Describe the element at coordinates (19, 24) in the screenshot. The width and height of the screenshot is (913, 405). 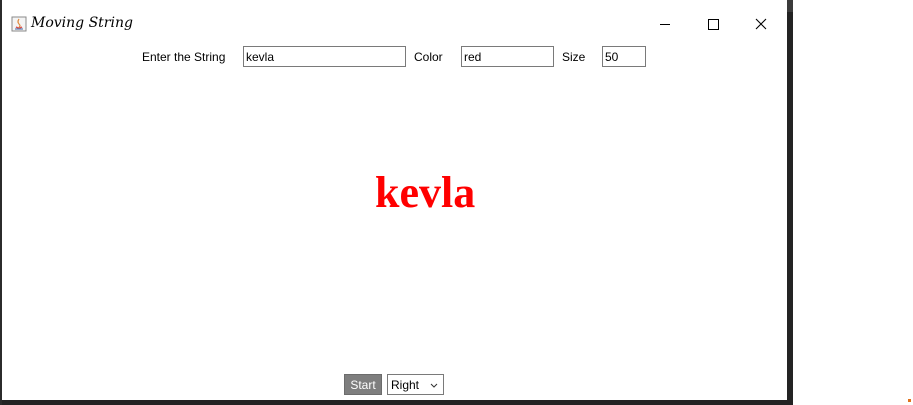
I see `java-icon` at that location.